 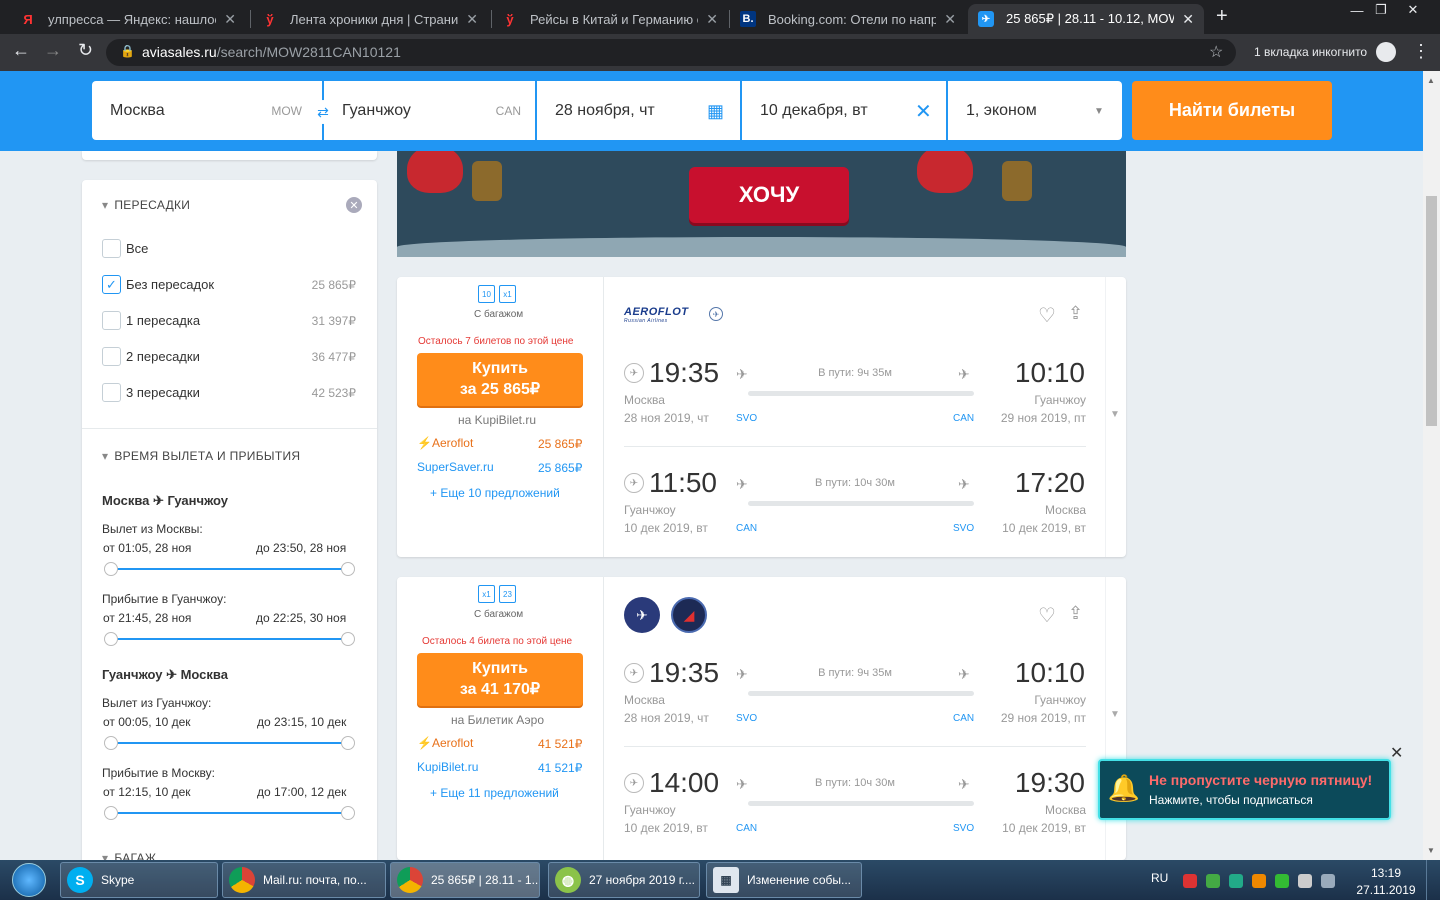 I want to click on agent-link: KupiBilet.ru, so click(x=447, y=767).